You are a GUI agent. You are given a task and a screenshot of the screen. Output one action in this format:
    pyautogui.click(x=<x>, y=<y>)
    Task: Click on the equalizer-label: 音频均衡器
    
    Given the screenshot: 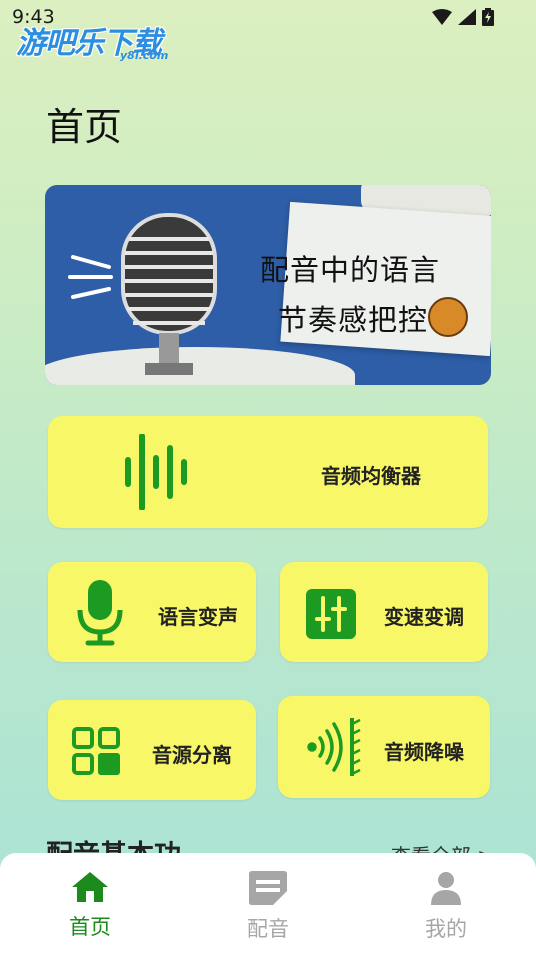 What is the action you would take?
    pyautogui.click(x=371, y=476)
    